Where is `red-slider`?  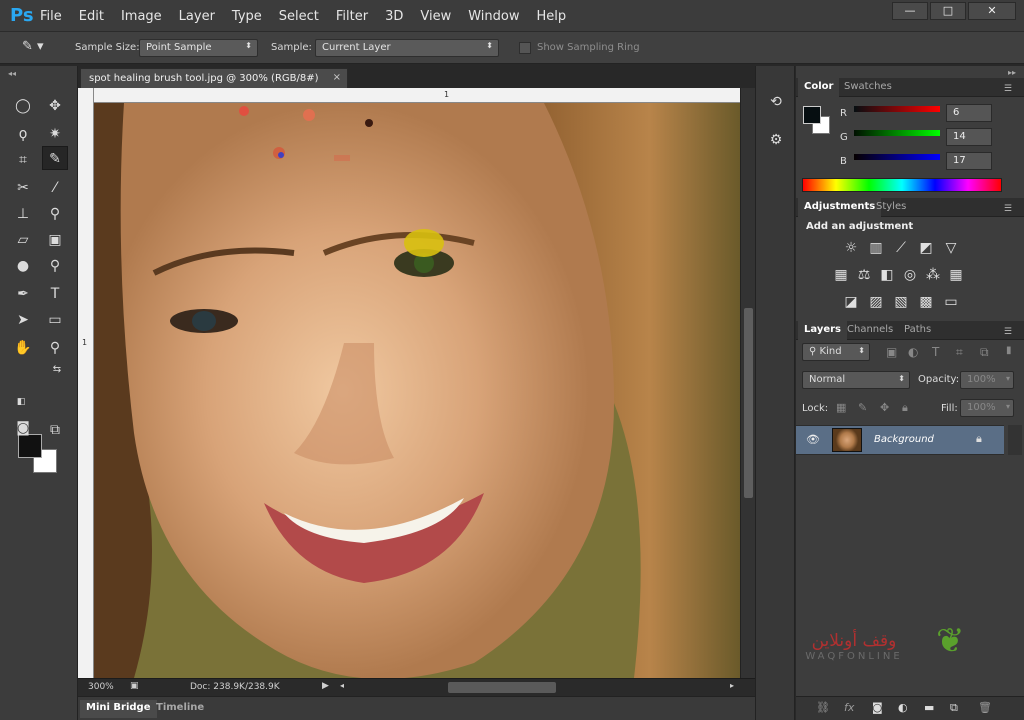 red-slider is located at coordinates (897, 109).